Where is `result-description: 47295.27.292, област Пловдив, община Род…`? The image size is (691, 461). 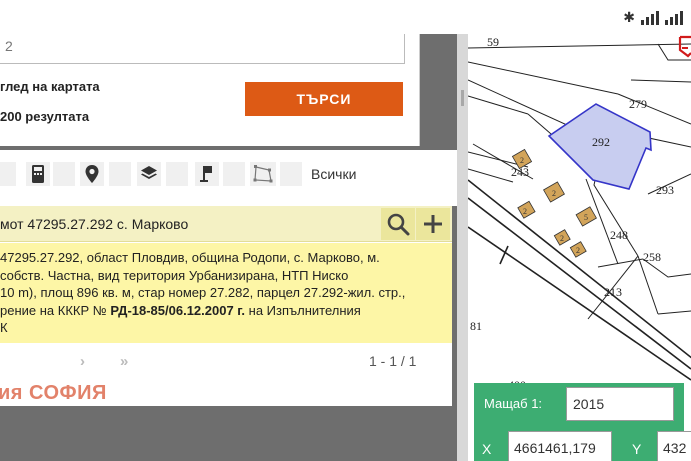
result-description: 47295.27.292, област Пловдив, община Род… is located at coordinates (226, 293).